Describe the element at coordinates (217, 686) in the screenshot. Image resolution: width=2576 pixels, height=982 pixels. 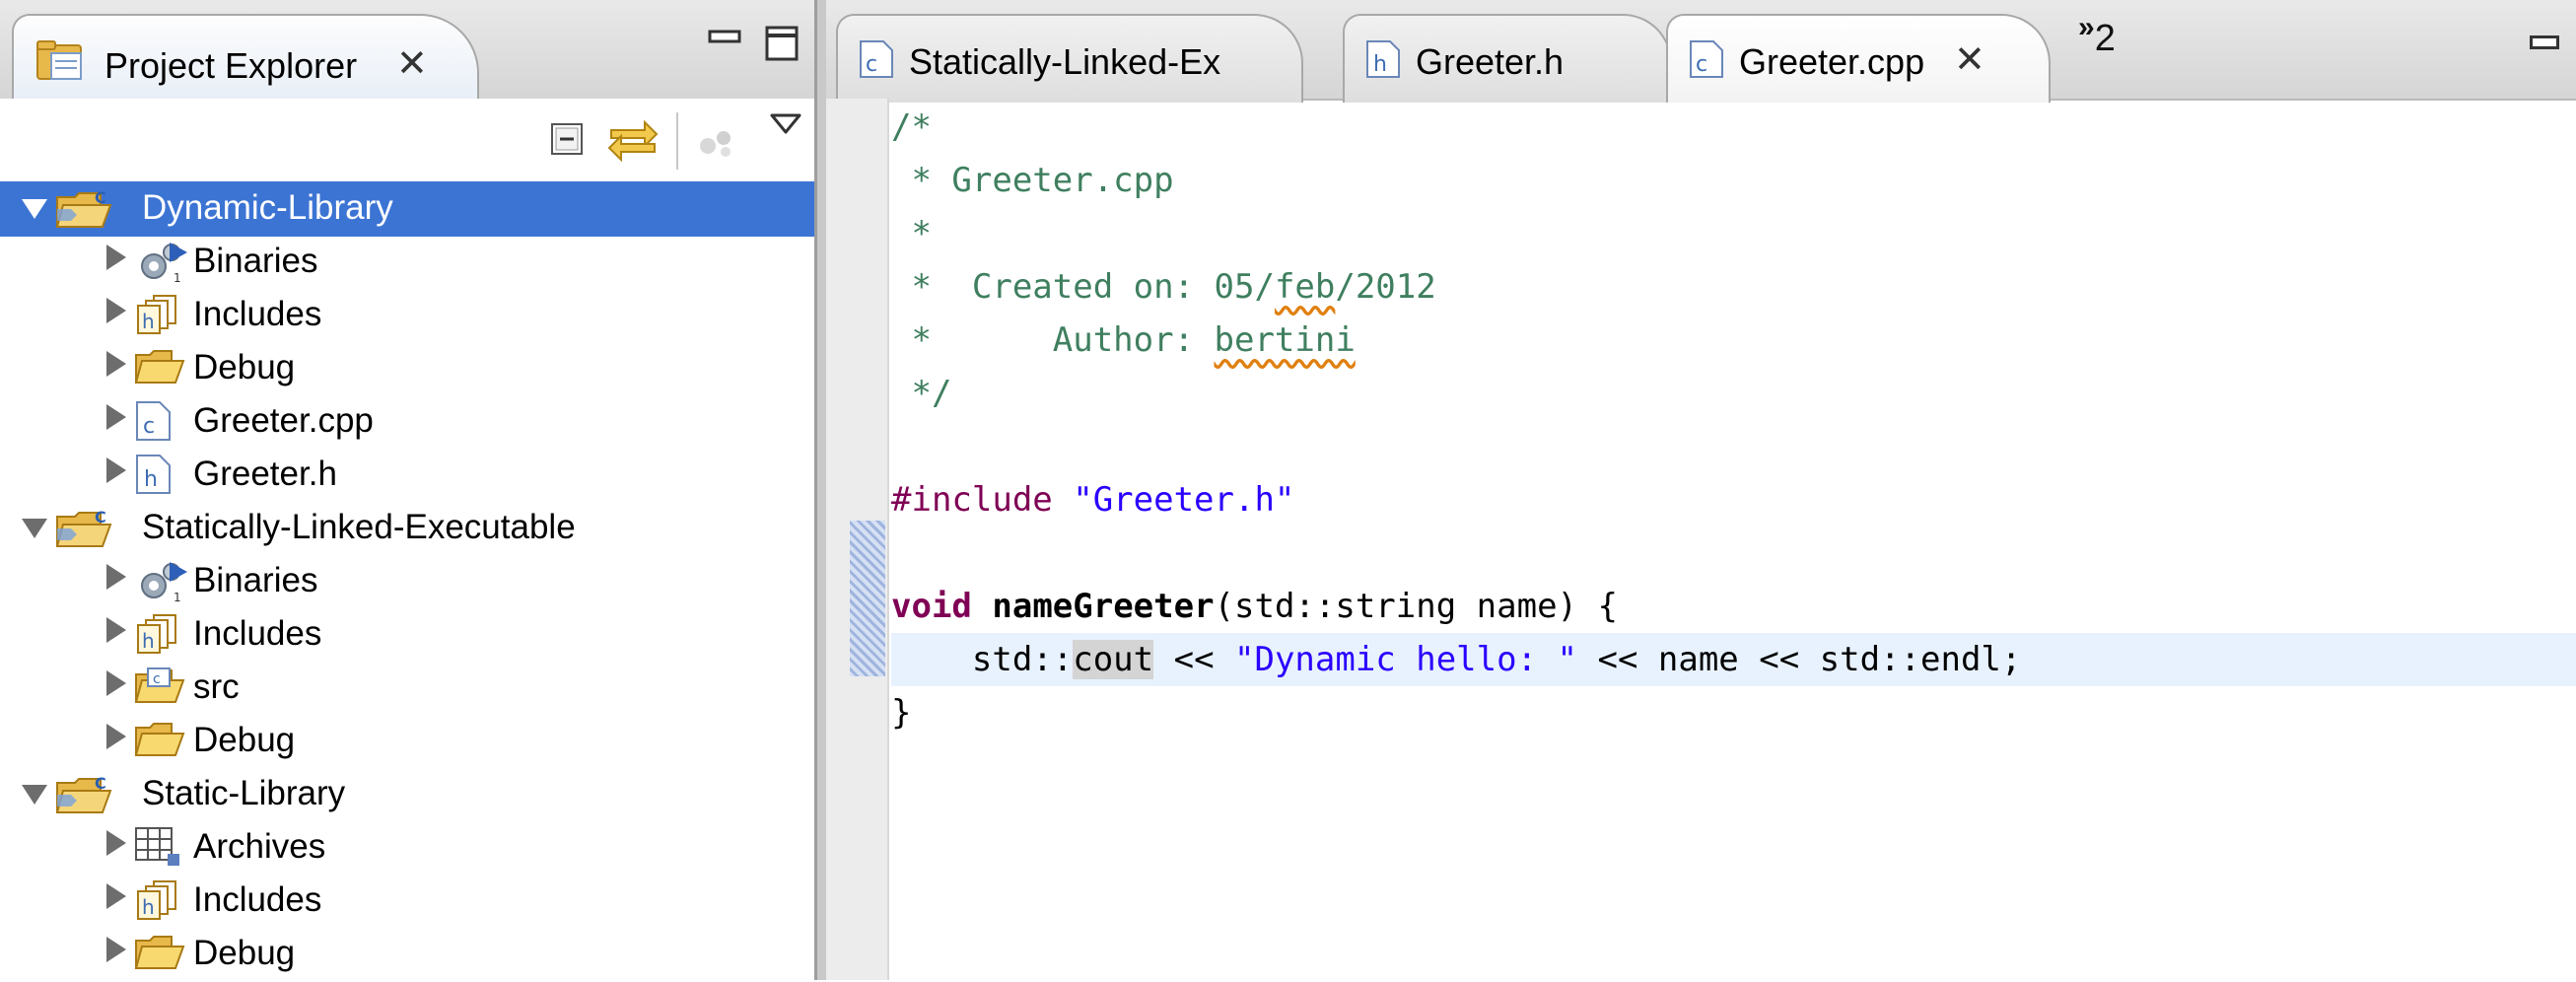
I see `tree-item-label: src` at that location.